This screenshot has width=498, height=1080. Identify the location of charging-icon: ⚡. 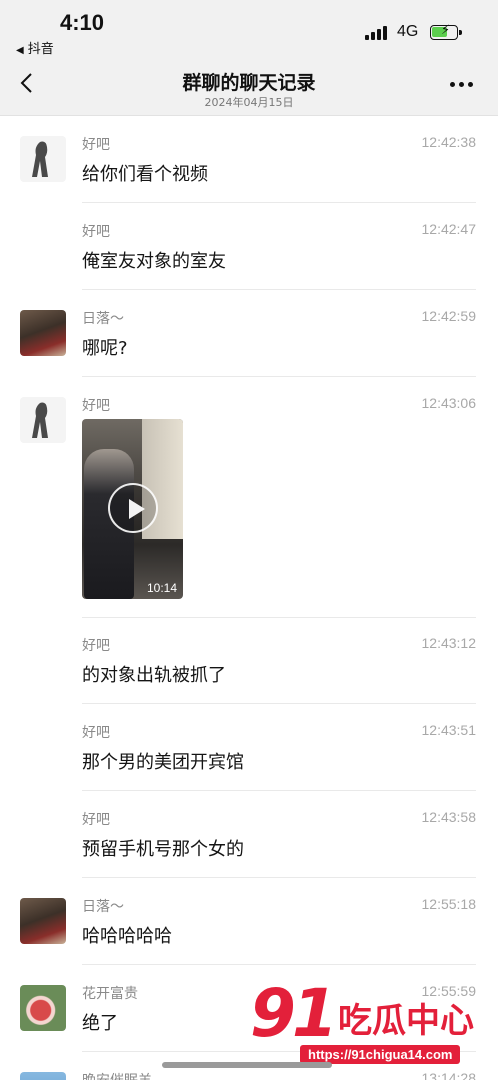
(446, 30).